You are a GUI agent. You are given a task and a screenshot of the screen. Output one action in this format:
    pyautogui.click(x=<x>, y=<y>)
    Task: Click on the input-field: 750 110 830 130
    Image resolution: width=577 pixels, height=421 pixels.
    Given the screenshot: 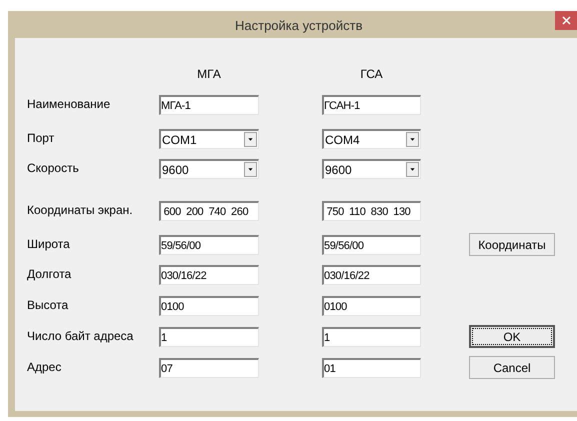 What is the action you would take?
    pyautogui.click(x=371, y=211)
    